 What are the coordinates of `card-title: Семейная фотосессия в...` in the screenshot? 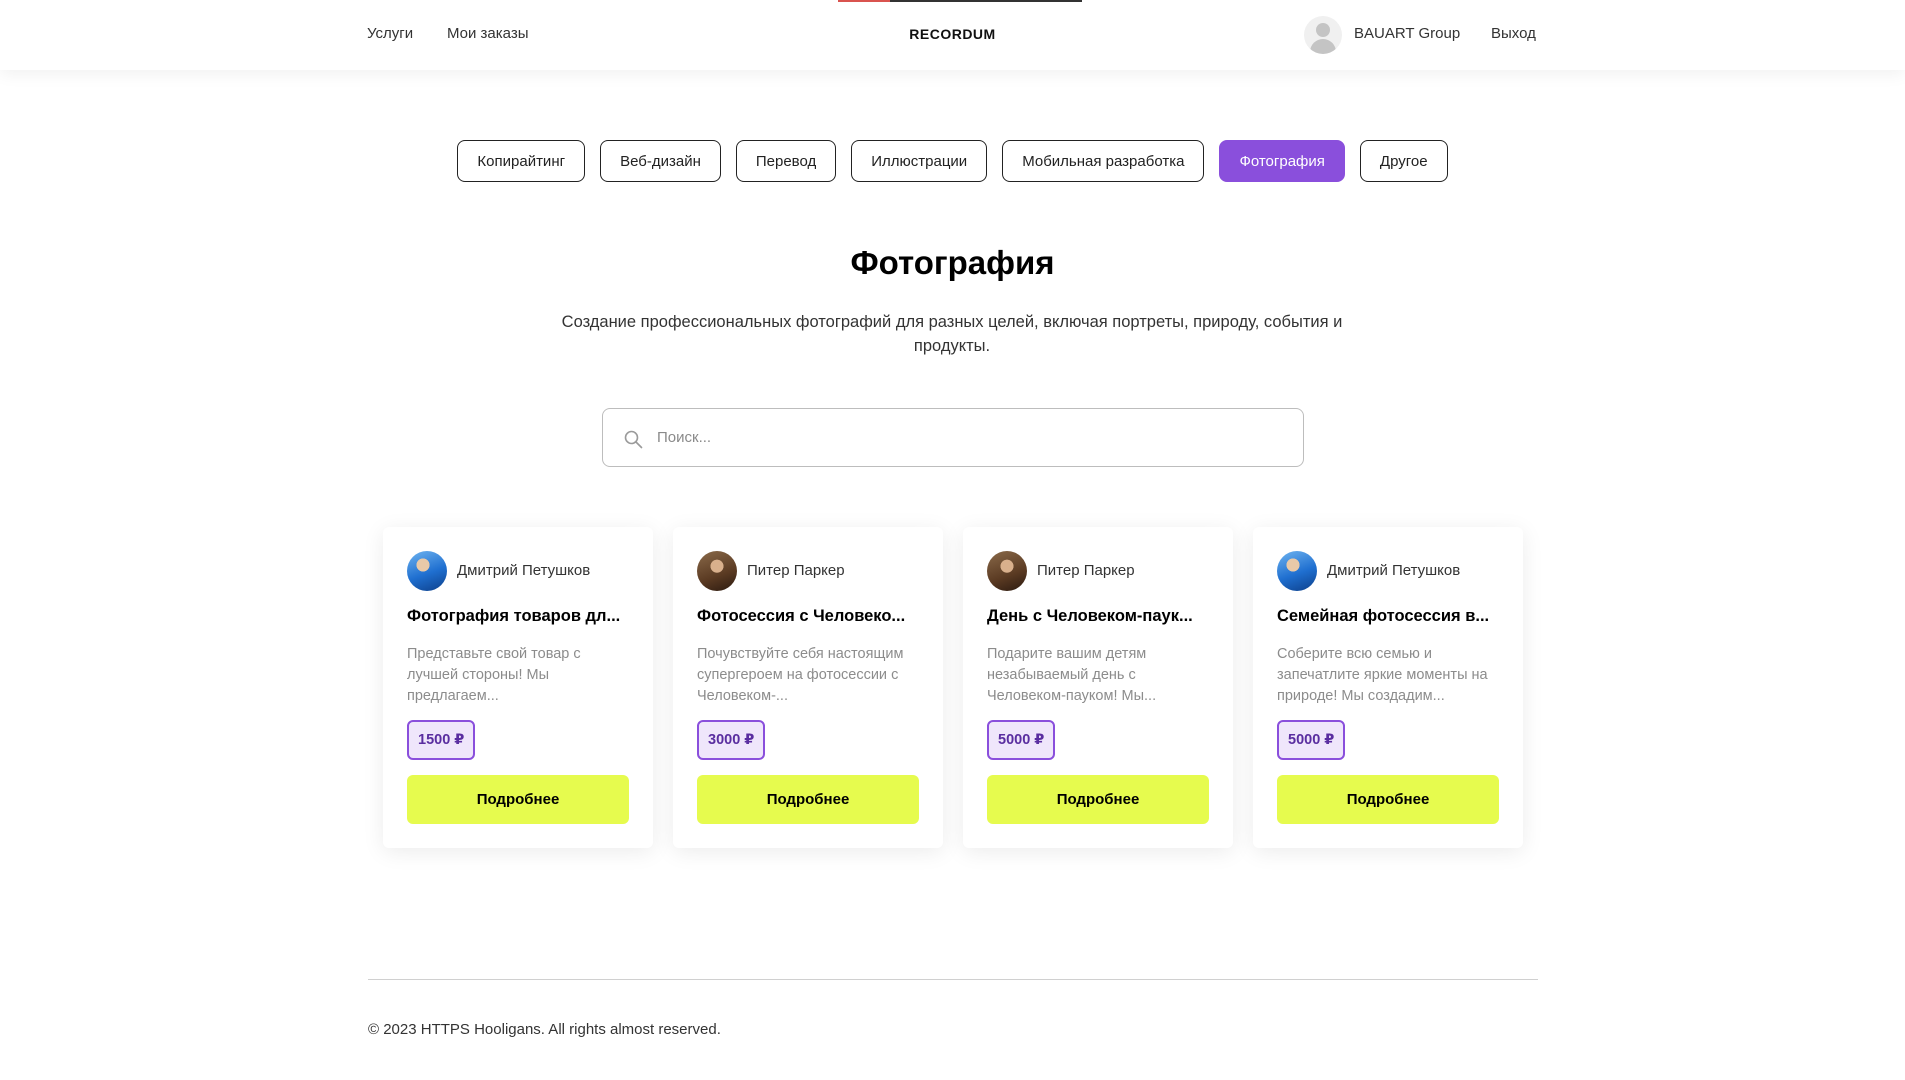 It's located at (1383, 616).